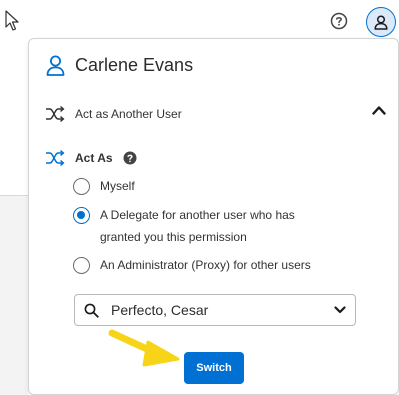  What do you see at coordinates (14, 295) in the screenshot?
I see `background-panel` at bounding box center [14, 295].